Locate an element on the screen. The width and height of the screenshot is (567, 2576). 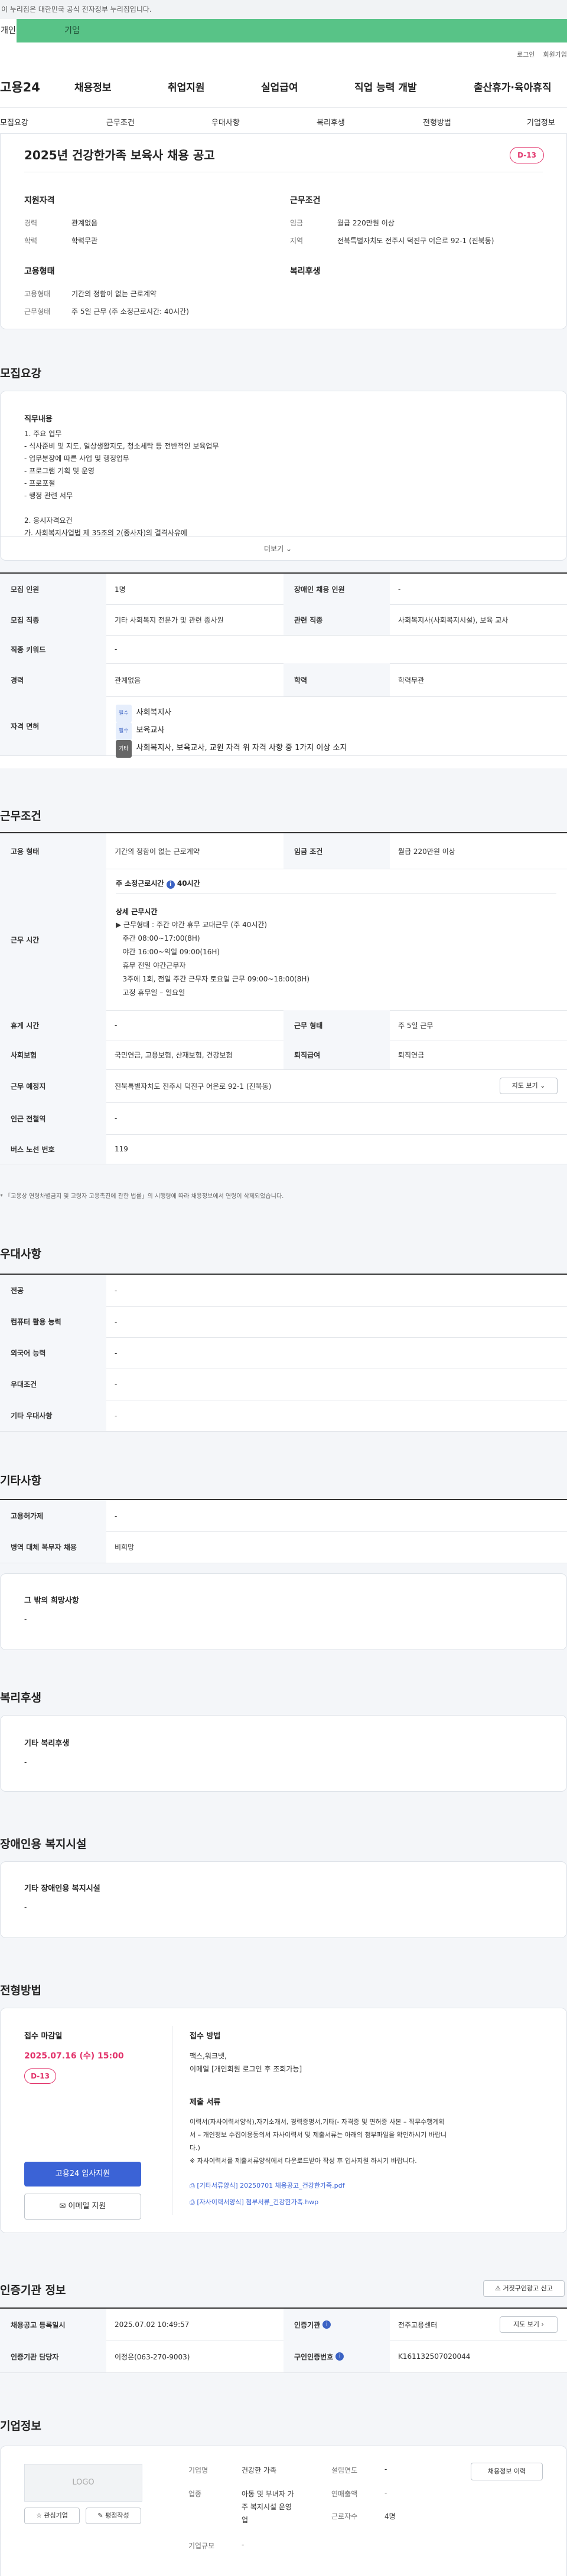
wage-label: 임금 is located at coordinates (297, 223).